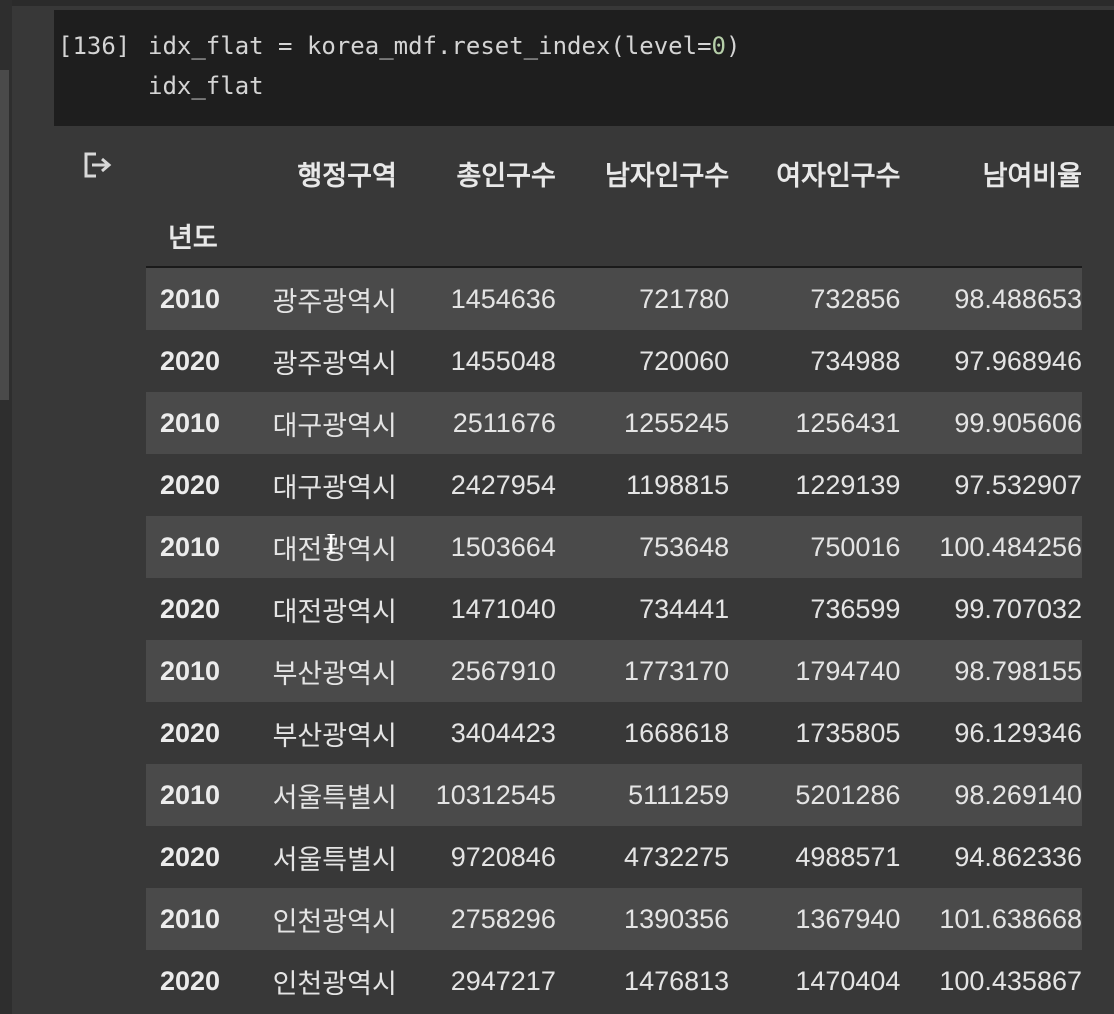 Image resolution: width=1114 pixels, height=1014 pixels. What do you see at coordinates (584, 68) in the screenshot?
I see `code-cell` at bounding box center [584, 68].